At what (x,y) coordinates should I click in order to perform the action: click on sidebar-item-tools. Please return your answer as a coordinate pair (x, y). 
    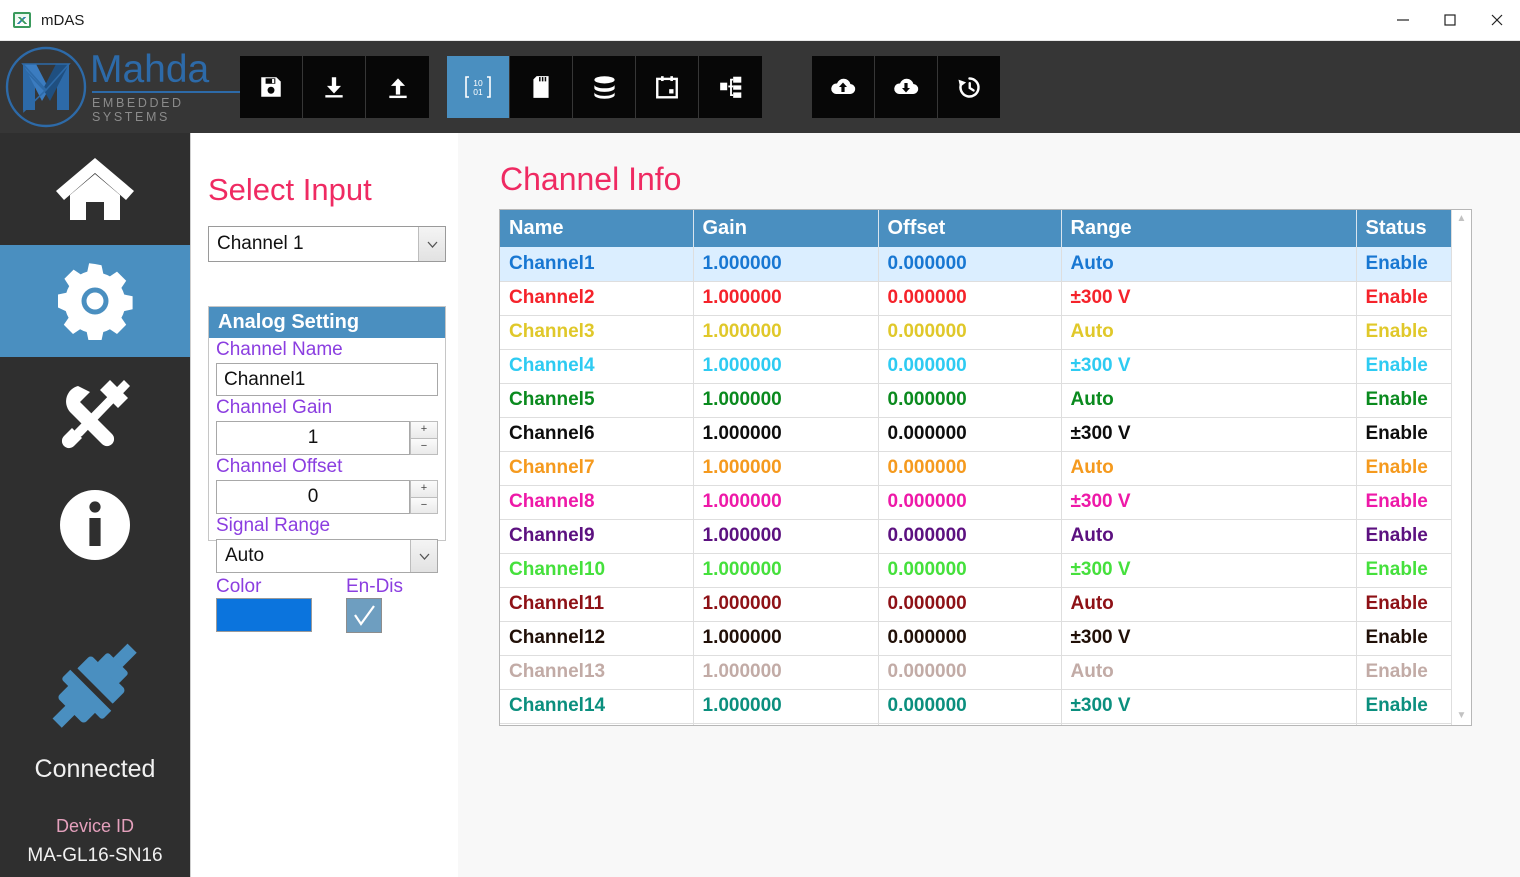
    Looking at the image, I should click on (95, 413).